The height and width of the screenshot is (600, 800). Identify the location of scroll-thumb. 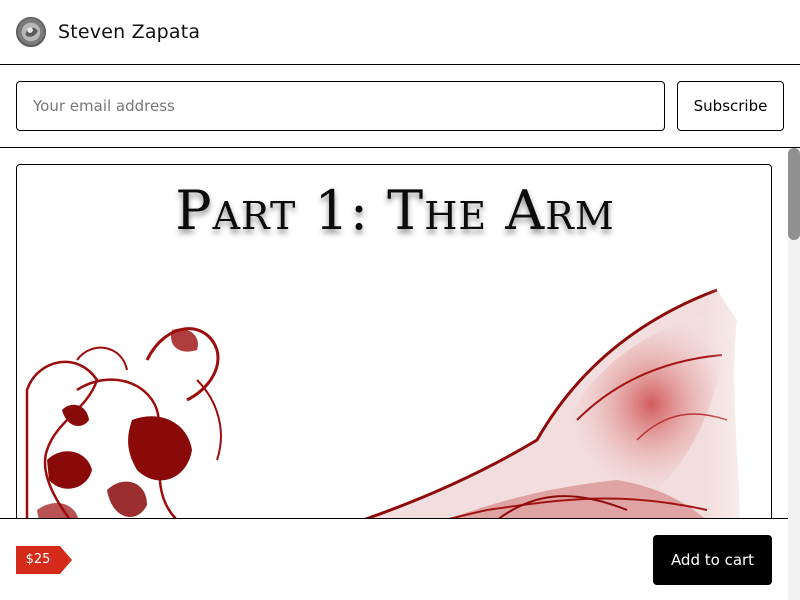
(794, 194).